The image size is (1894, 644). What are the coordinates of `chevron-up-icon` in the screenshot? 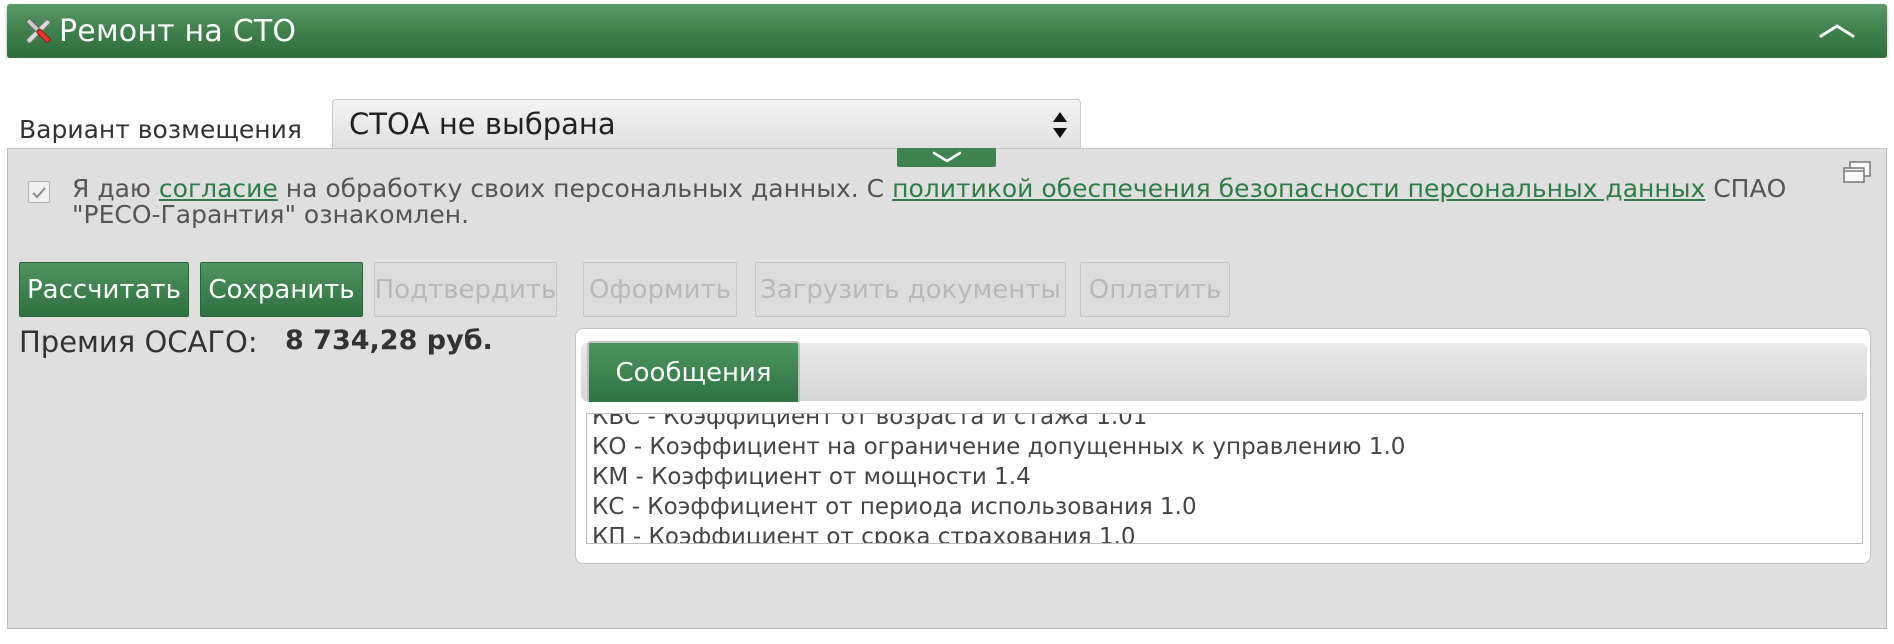 It's located at (1837, 30).